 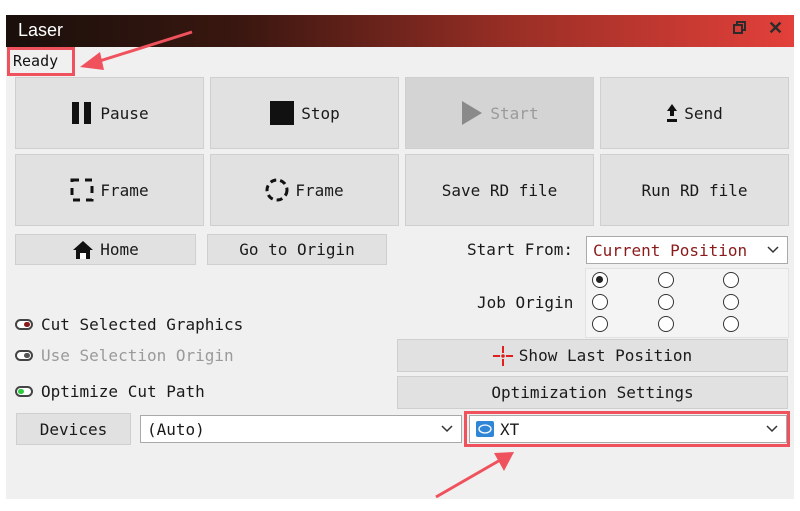 I want to click on optimization-settings-button: Optimization Settings, so click(x=592, y=392).